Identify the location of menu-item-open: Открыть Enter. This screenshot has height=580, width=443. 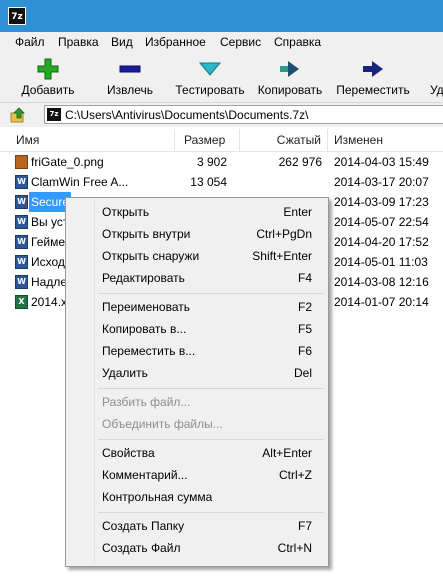
(197, 212).